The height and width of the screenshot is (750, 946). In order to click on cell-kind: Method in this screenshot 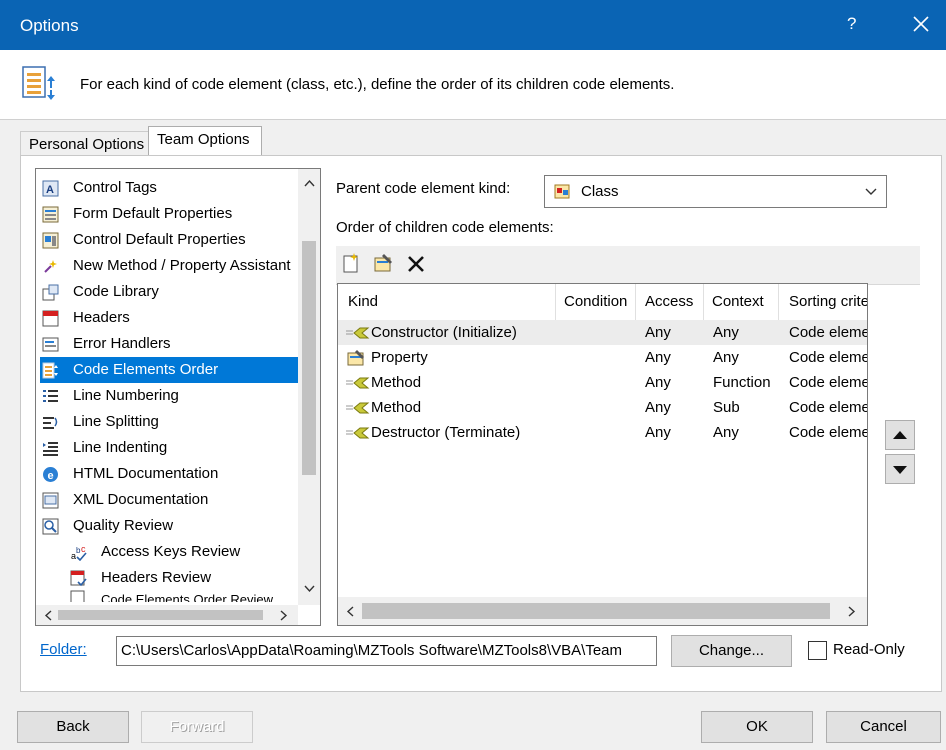, I will do `click(396, 407)`.